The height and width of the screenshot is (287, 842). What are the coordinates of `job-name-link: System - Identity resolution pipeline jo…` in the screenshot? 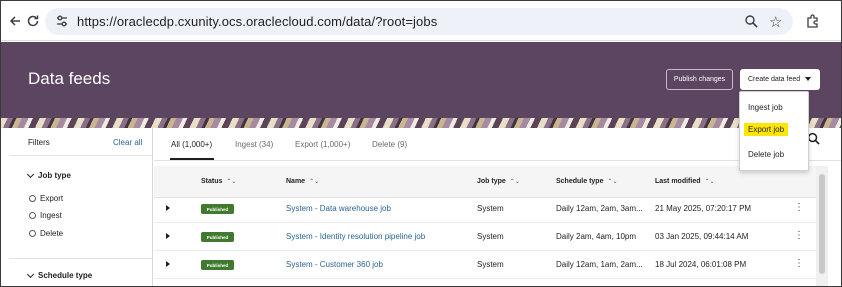 It's located at (355, 236).